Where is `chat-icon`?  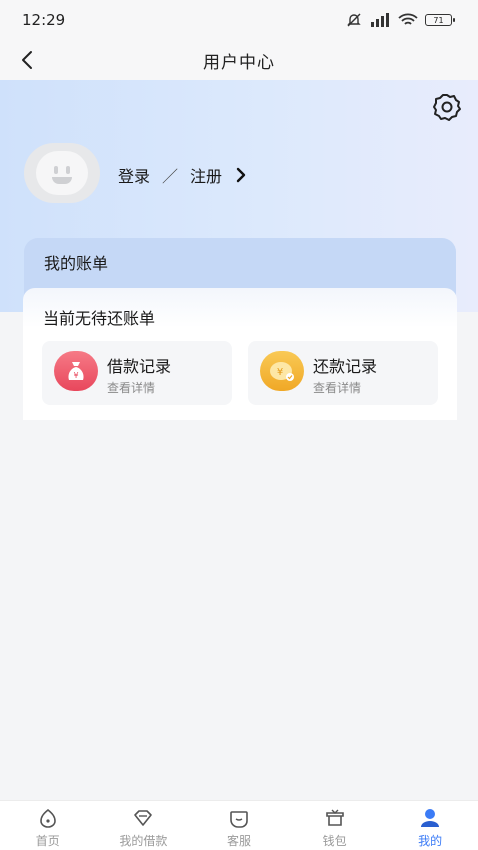 chat-icon is located at coordinates (239, 819).